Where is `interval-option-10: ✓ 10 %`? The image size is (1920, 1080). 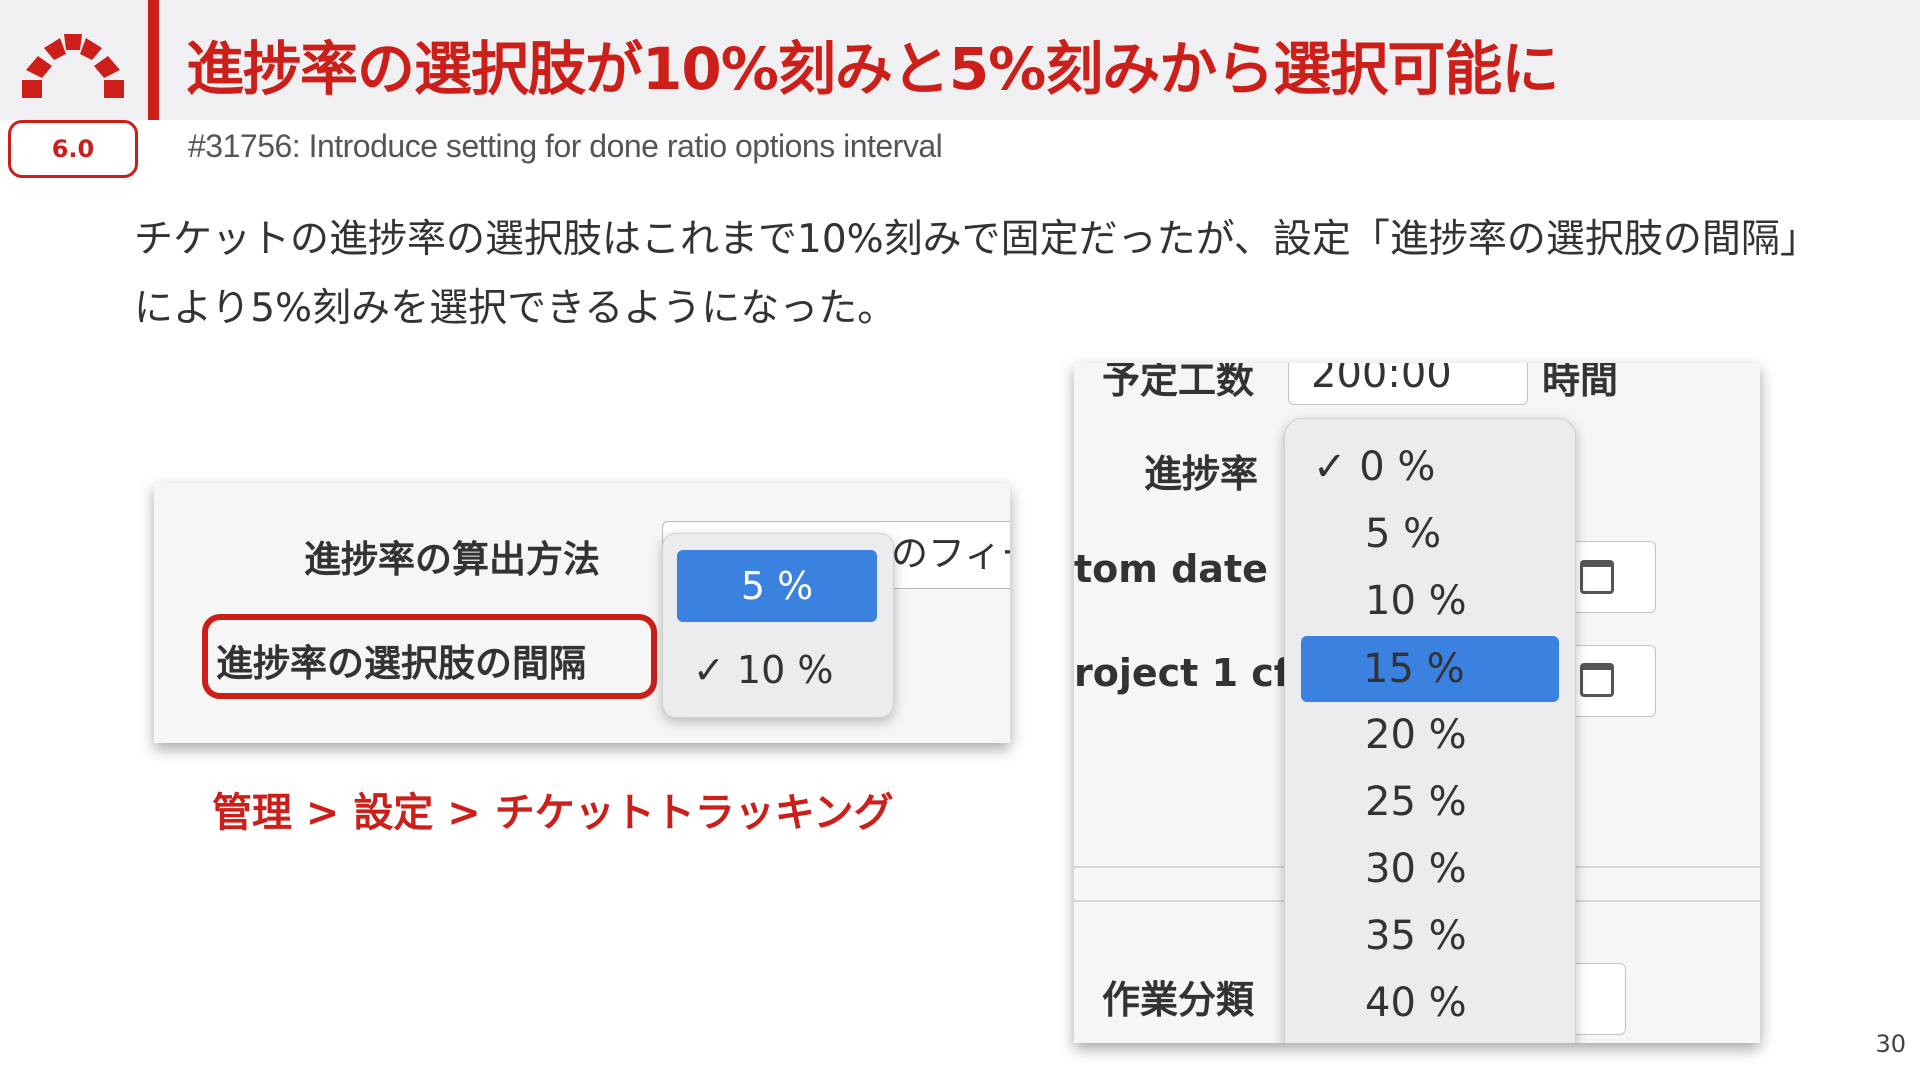 interval-option-10: ✓ 10 % is located at coordinates (763, 670).